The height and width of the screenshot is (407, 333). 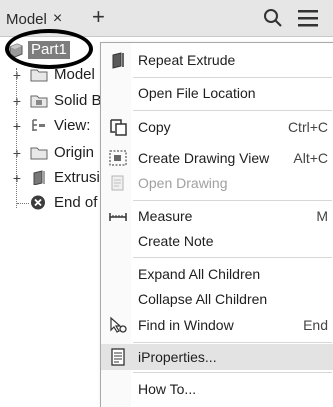 What do you see at coordinates (118, 357) in the screenshot?
I see `iproperties-icon` at bounding box center [118, 357].